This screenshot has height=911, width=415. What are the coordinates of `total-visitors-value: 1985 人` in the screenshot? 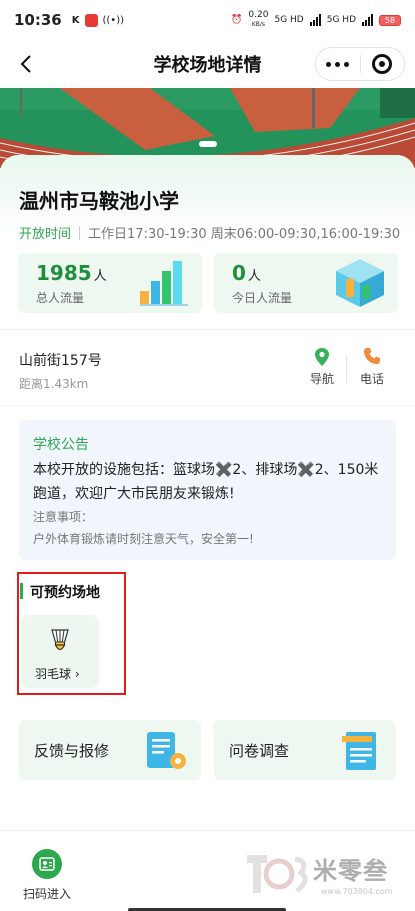 It's located at (71, 273).